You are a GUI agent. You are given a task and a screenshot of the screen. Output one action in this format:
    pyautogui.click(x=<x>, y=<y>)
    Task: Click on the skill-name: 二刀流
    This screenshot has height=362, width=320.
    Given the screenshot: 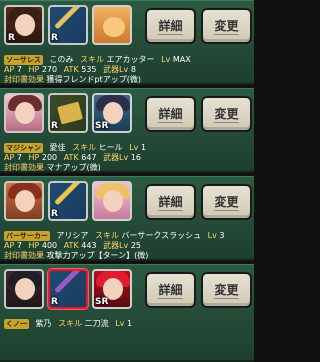 What is the action you would take?
    pyautogui.click(x=96, y=323)
    